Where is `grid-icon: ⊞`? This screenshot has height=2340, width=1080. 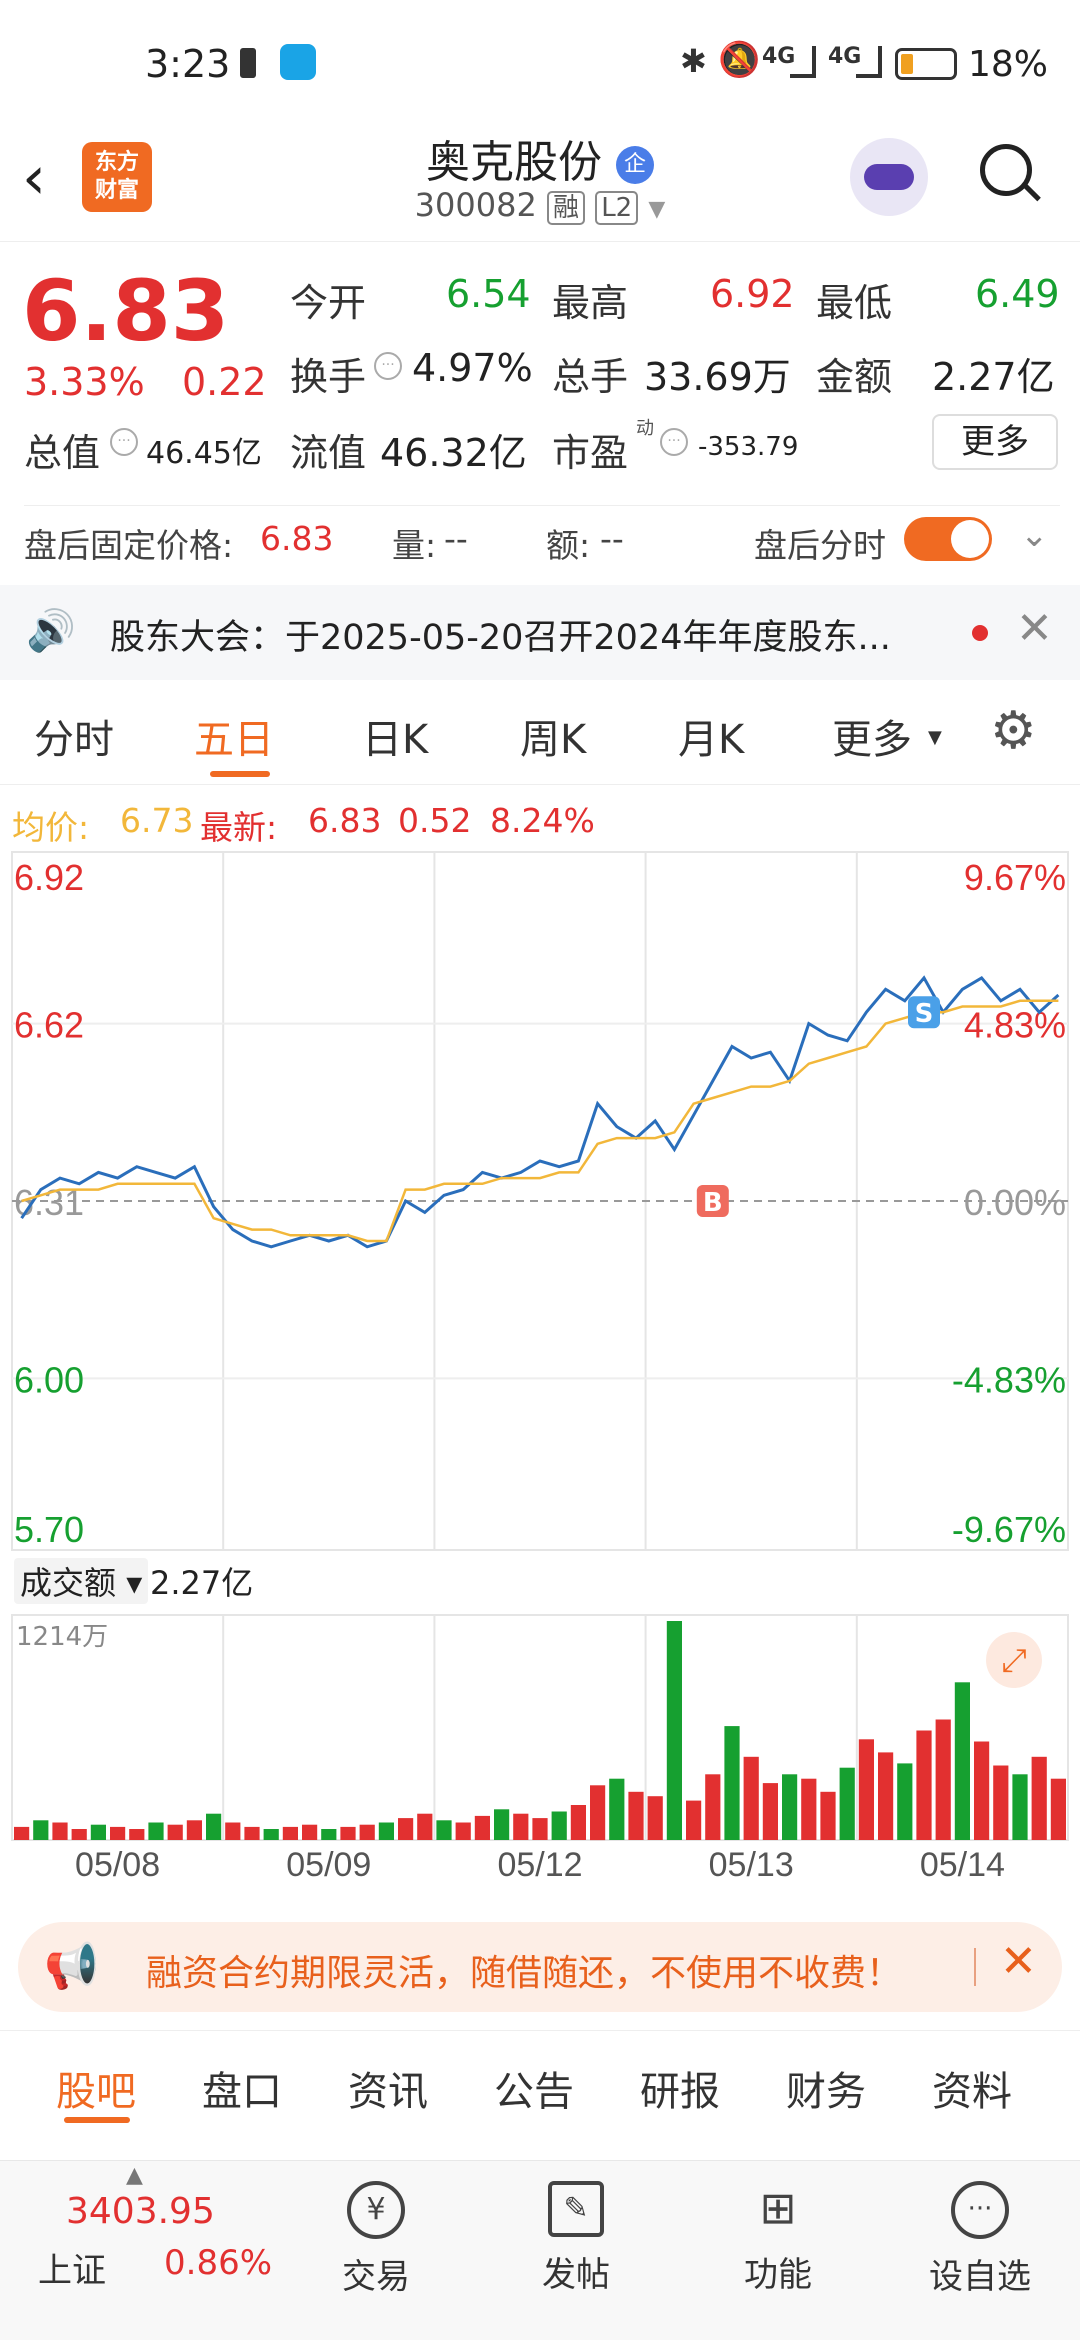
grid-icon: ⊞ is located at coordinates (778, 2208).